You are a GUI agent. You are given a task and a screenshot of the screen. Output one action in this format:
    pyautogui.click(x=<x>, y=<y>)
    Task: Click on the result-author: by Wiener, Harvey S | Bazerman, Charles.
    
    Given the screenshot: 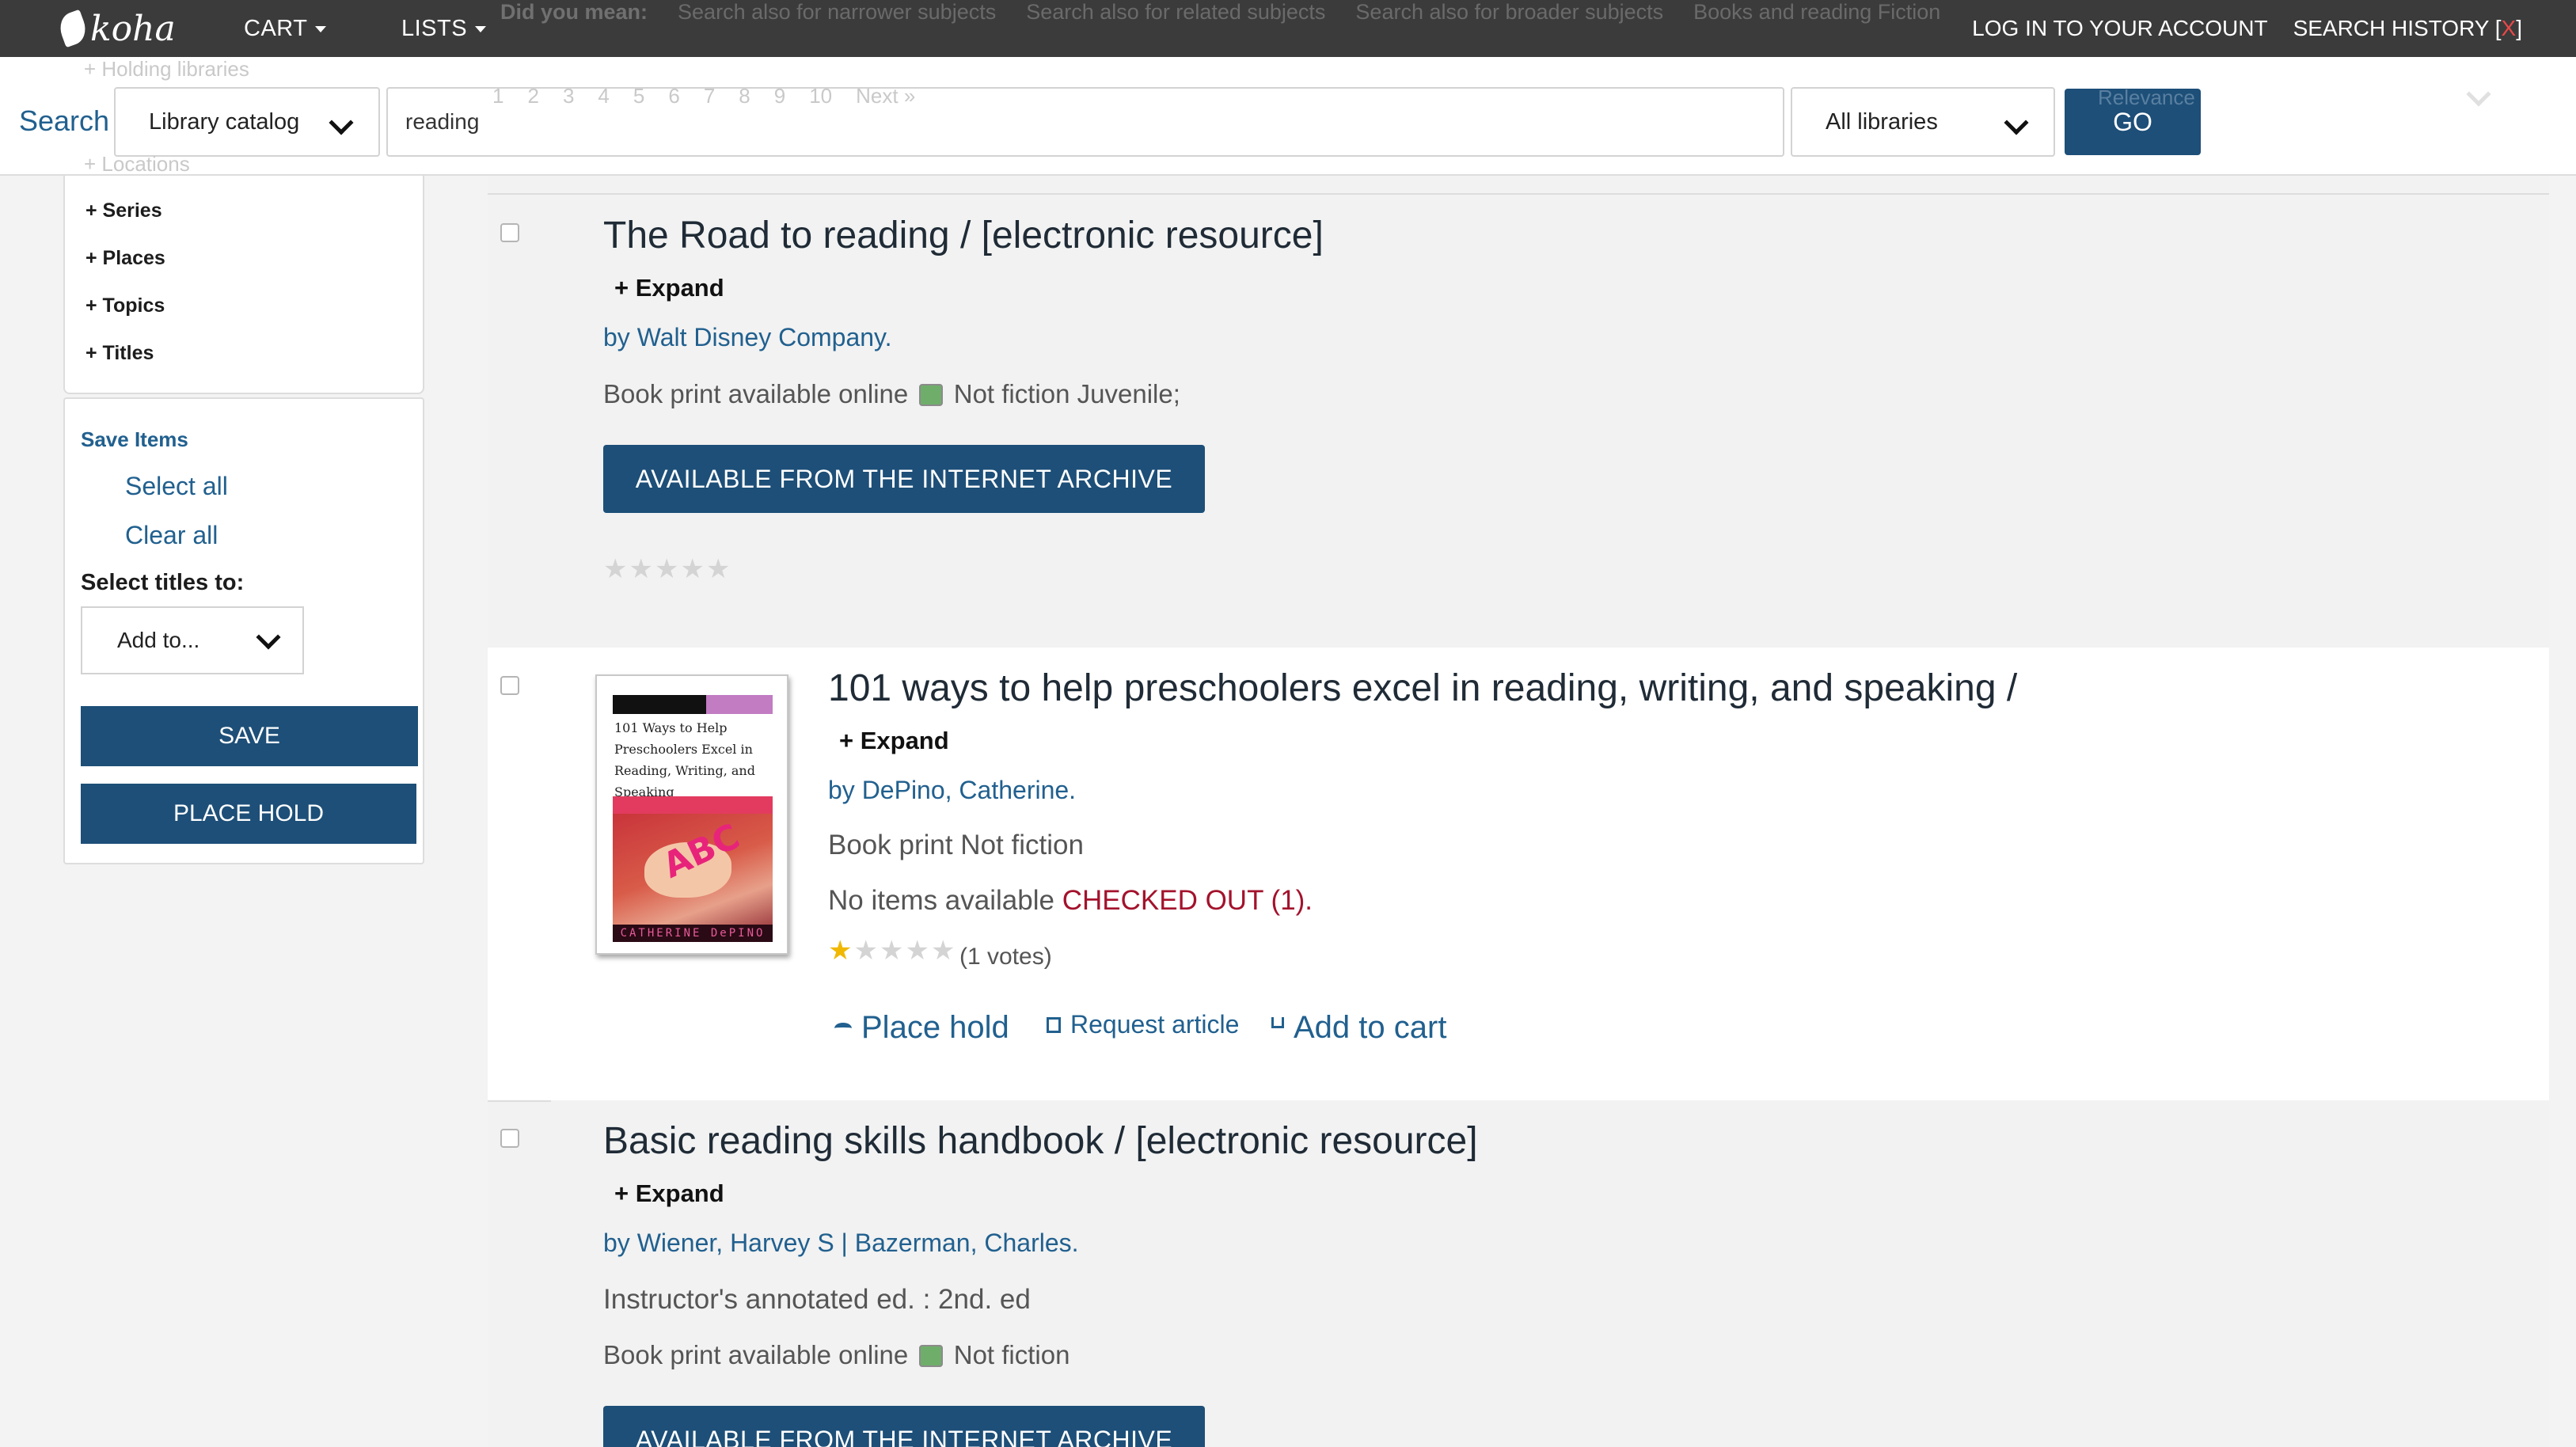 What is the action you would take?
    pyautogui.click(x=841, y=1243)
    